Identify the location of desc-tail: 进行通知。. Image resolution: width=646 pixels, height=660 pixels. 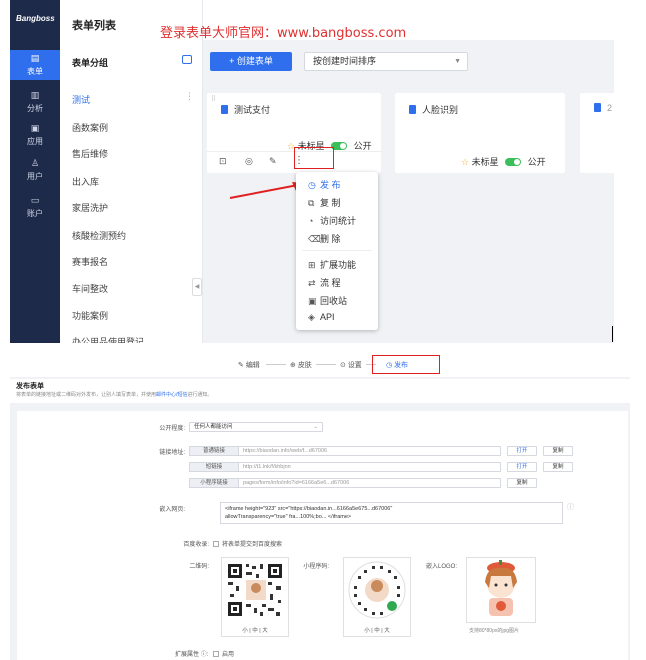
(200, 395).